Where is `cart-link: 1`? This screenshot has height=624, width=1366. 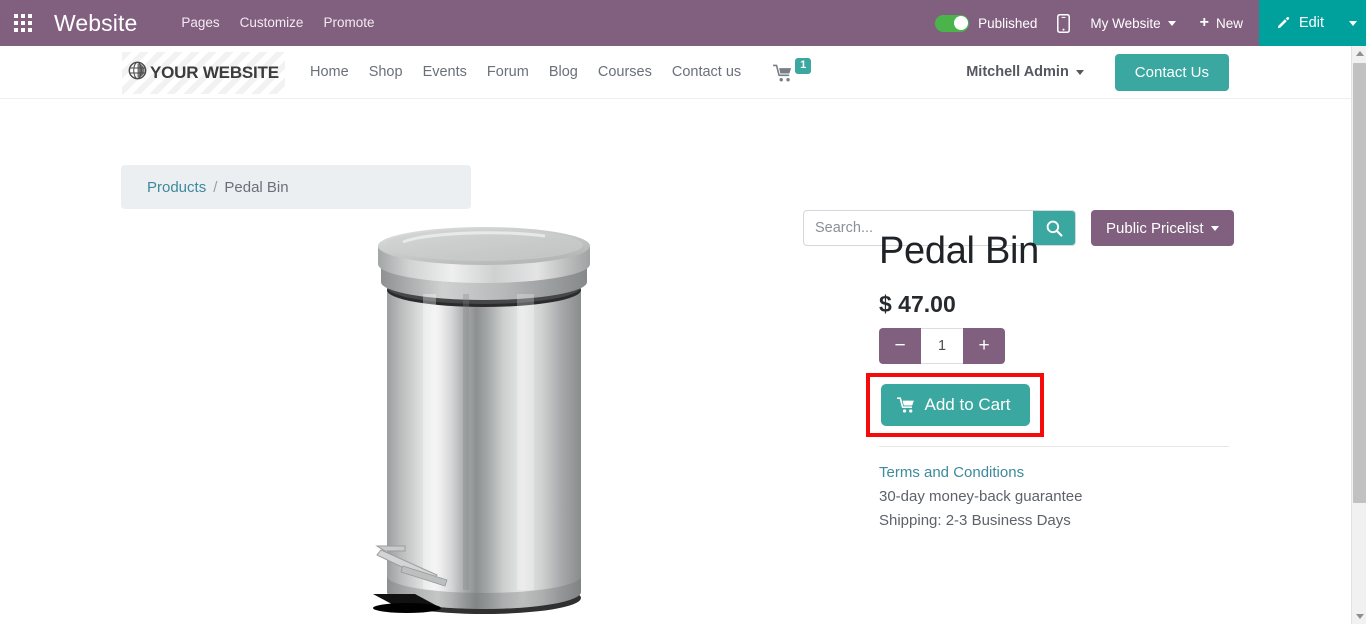
cart-link: 1 is located at coordinates (792, 70).